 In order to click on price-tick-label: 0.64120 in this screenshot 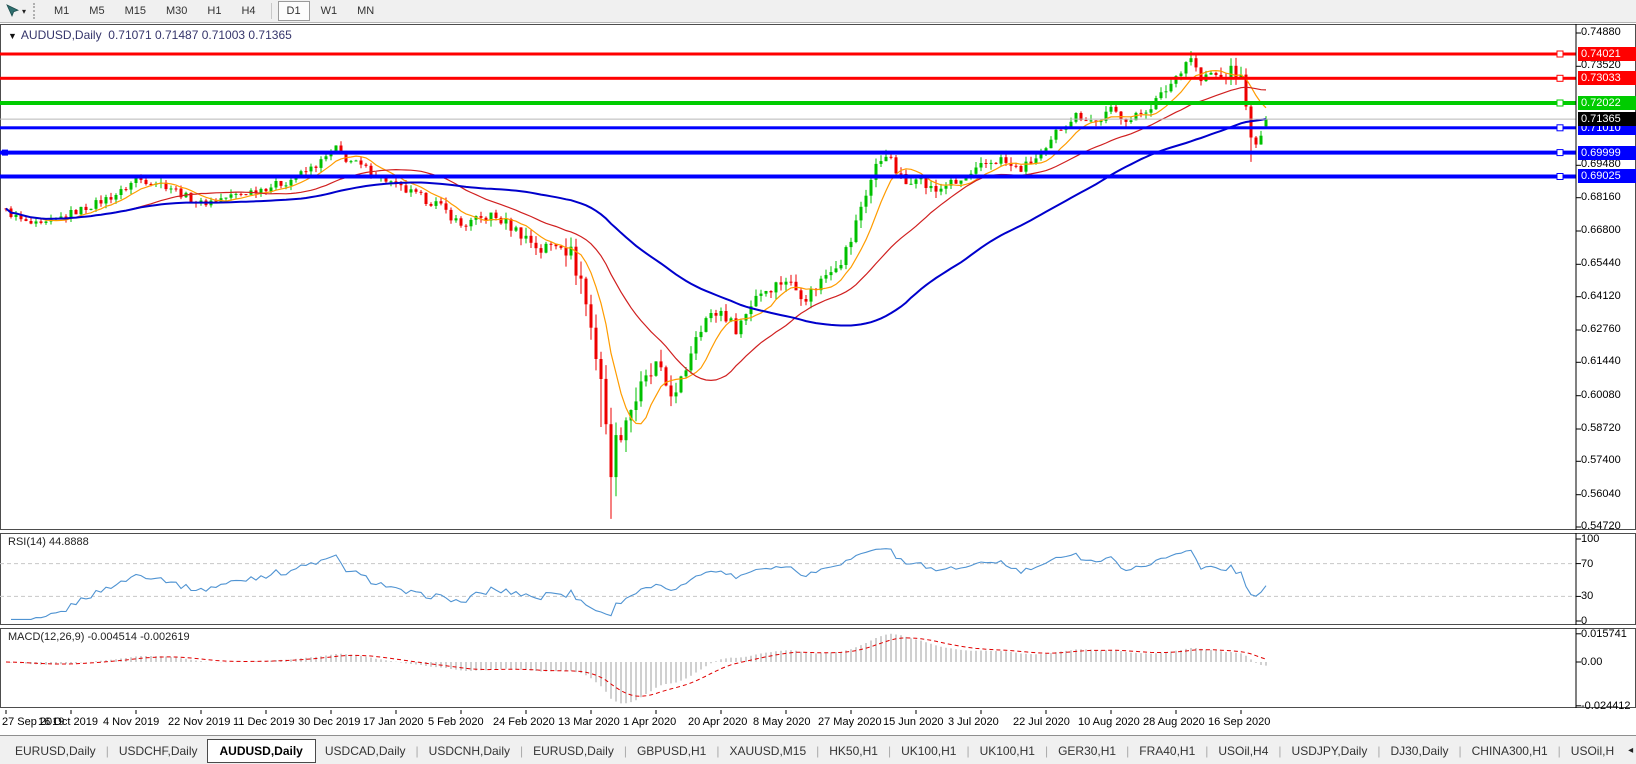, I will do `click(1601, 296)`.